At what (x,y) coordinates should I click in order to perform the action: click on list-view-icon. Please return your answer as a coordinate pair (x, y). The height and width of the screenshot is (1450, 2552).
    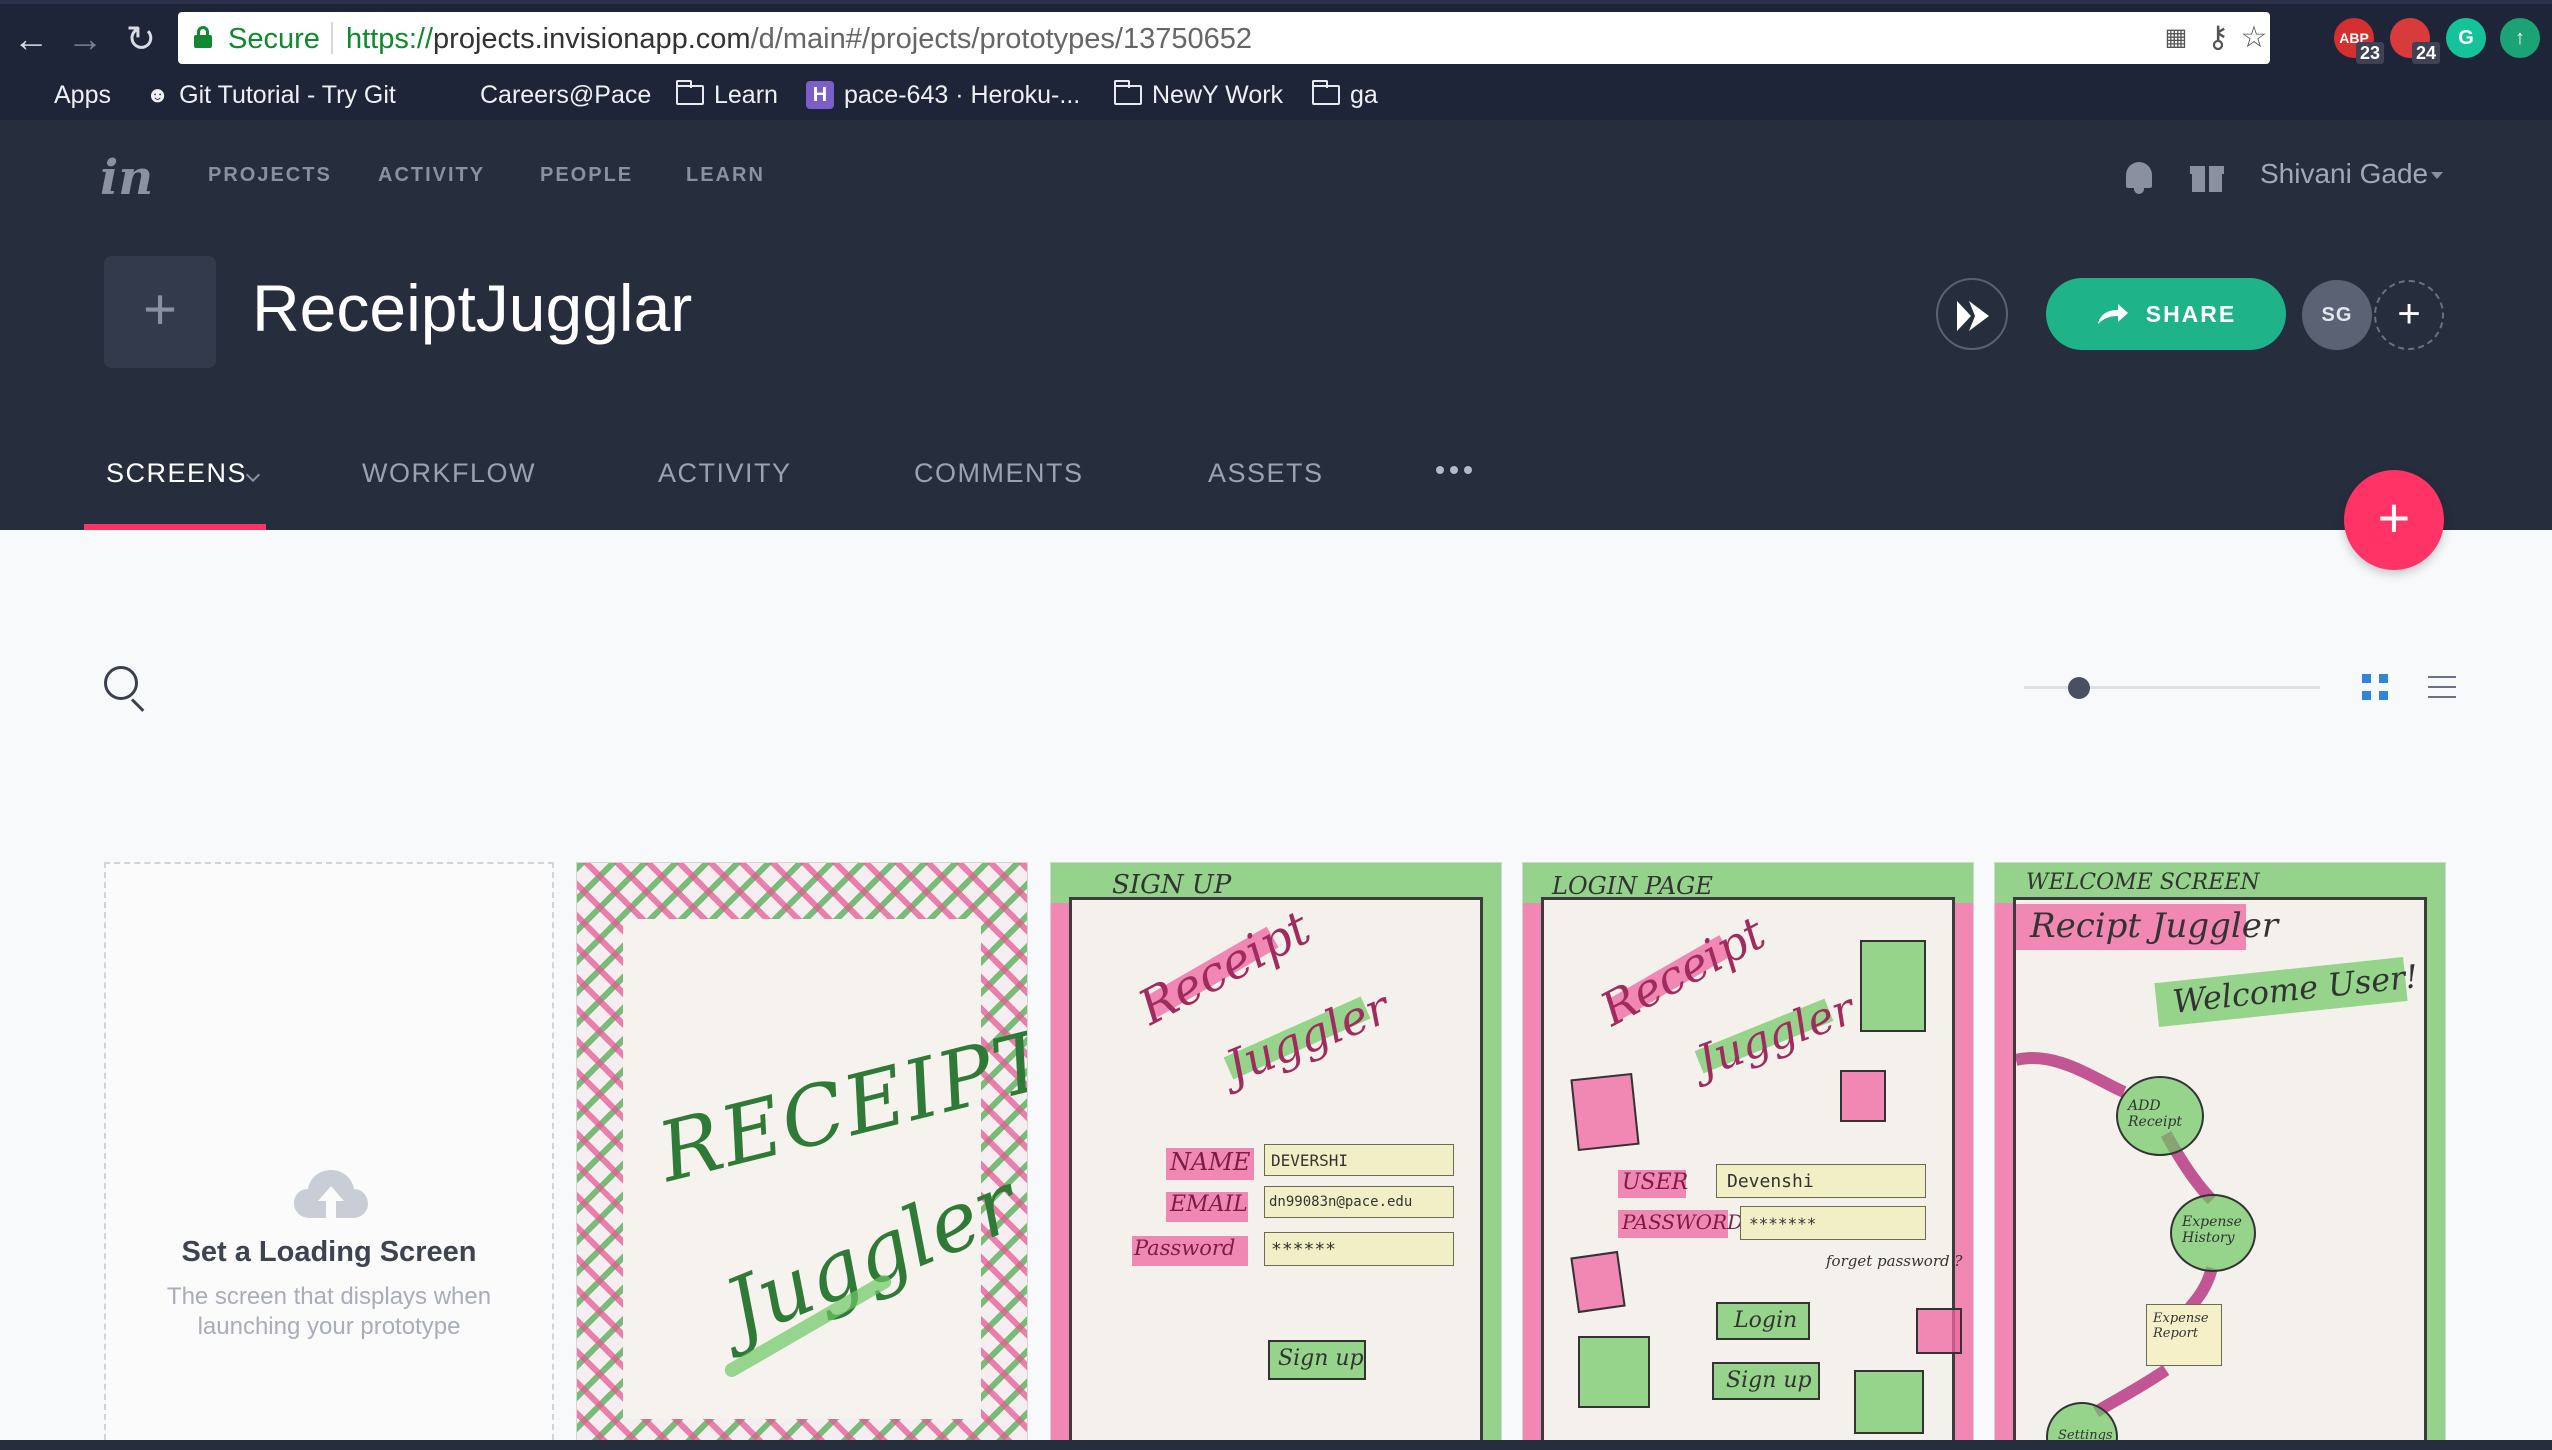
    Looking at the image, I should click on (2442, 687).